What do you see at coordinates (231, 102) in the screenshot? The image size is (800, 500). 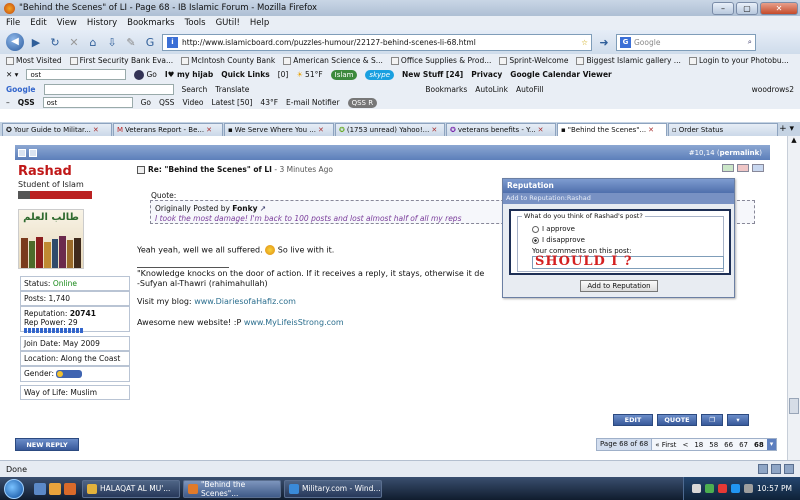 I see `latest-button: Latest [50]` at bounding box center [231, 102].